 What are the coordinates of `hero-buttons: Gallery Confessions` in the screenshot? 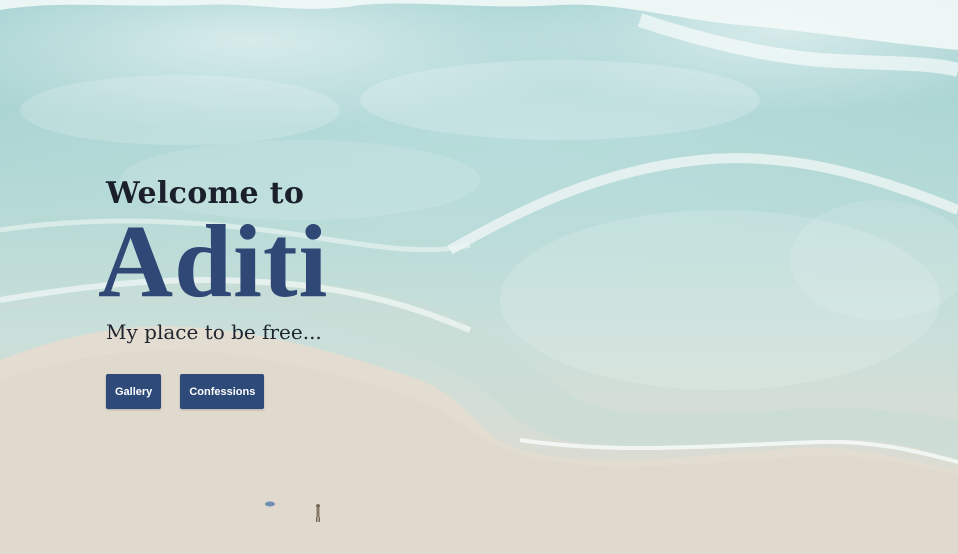 It's located at (217, 392).